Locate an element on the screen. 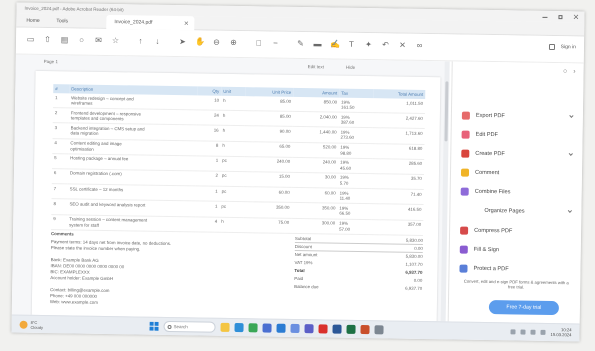  cell-total: 35.70 is located at coordinates (397, 181).